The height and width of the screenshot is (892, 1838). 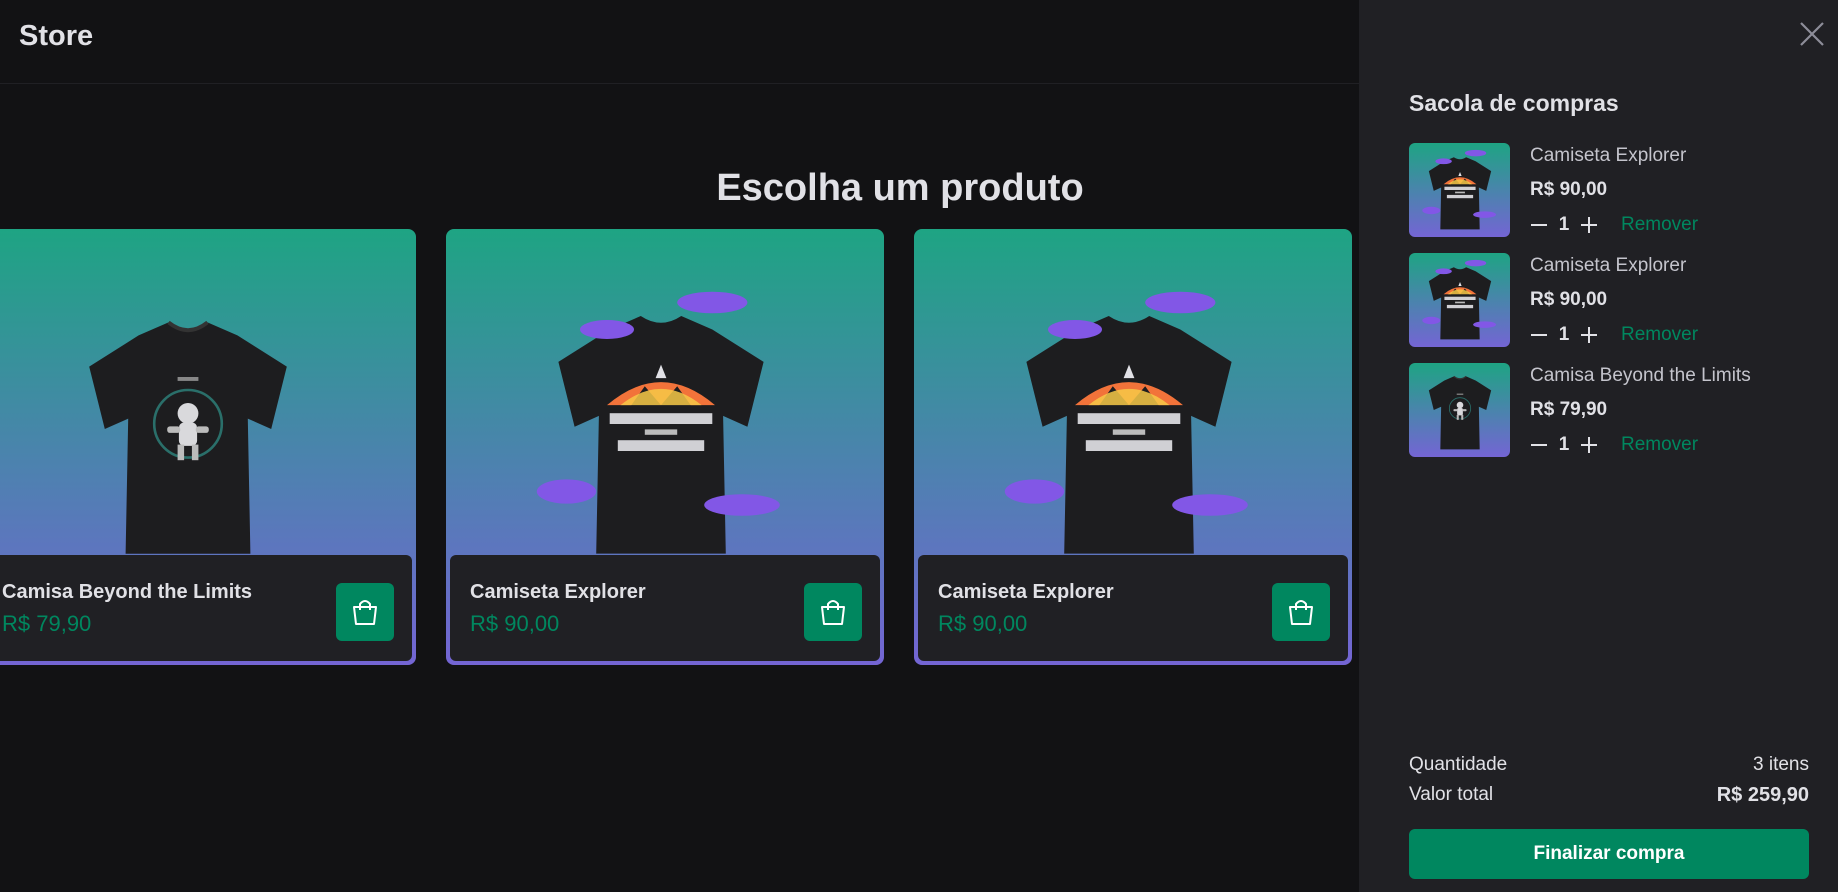 I want to click on store-logo: Store, so click(x=56, y=36).